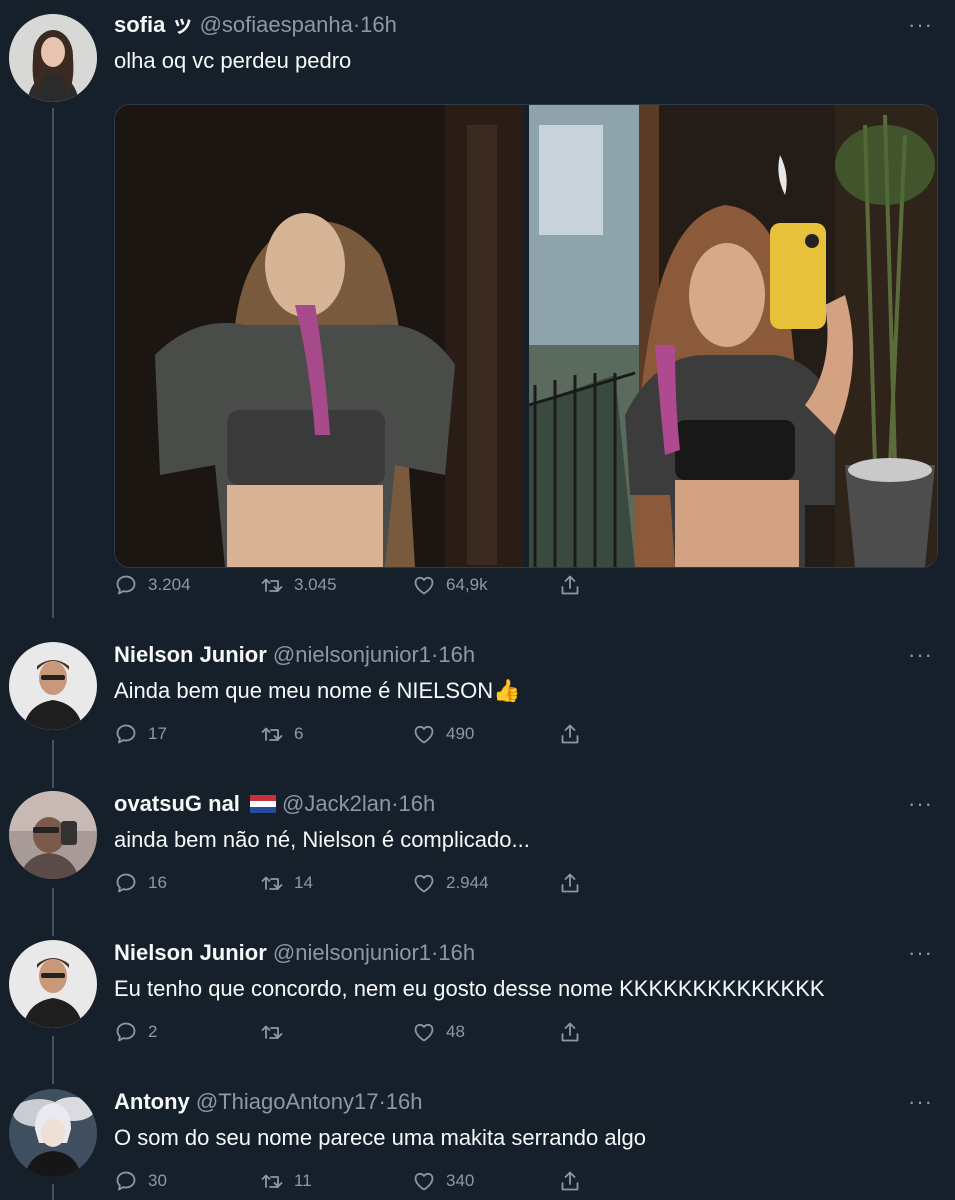 This screenshot has width=955, height=1200. What do you see at coordinates (443, 734) in the screenshot?
I see `like-button: 490` at bounding box center [443, 734].